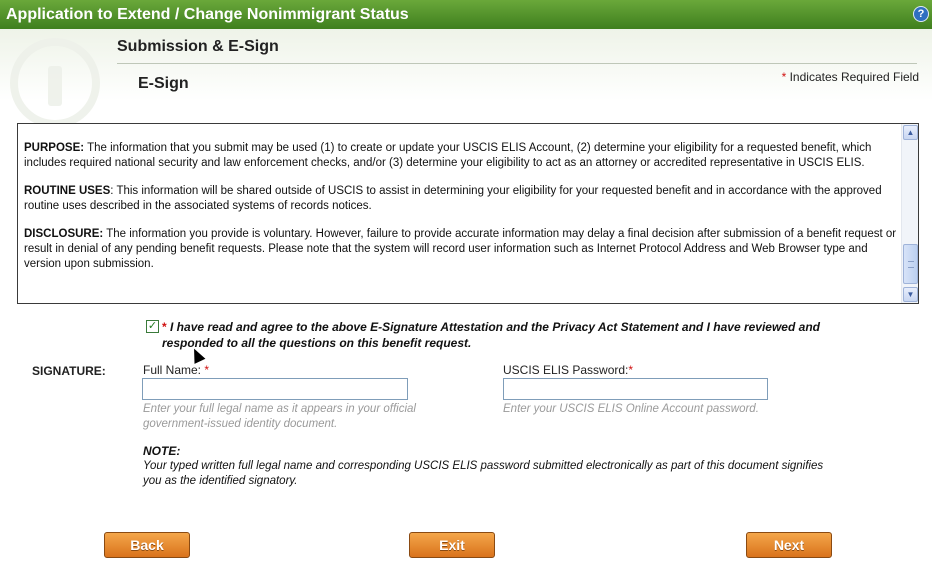 Image resolution: width=932 pixels, height=570 pixels. What do you see at coordinates (147, 545) in the screenshot?
I see `back-button: Back` at bounding box center [147, 545].